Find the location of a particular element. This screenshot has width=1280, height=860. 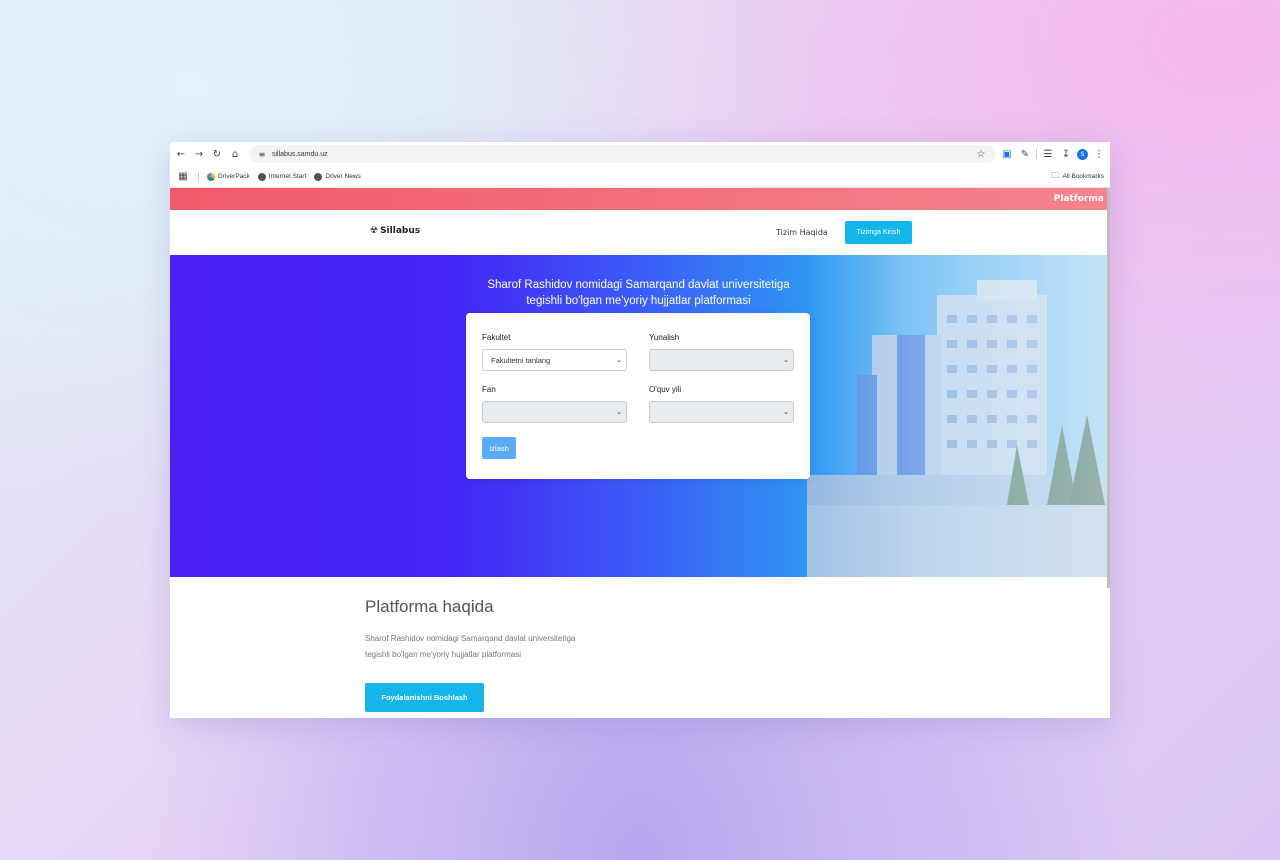

puzzle-icon: ✎ is located at coordinates (1025, 154).